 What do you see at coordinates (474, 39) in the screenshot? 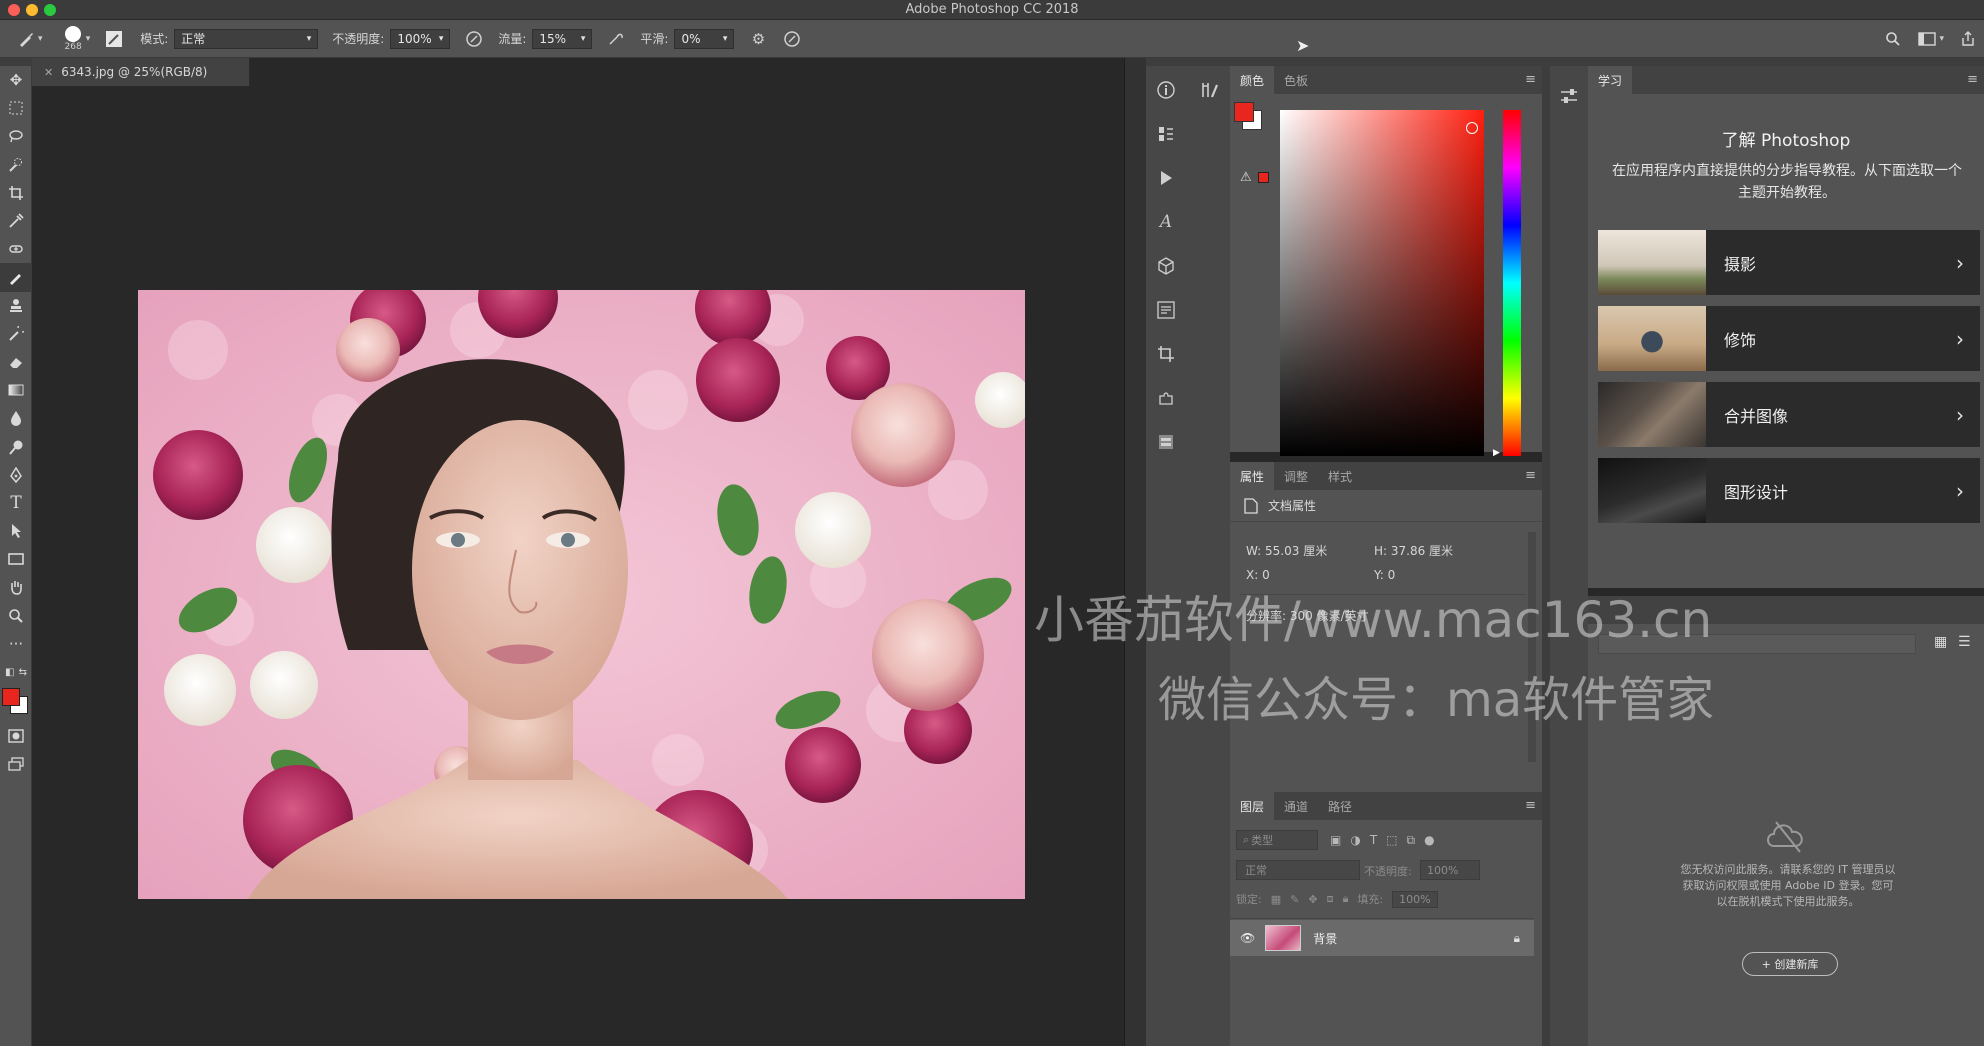
I see `pressure-opacity-icon` at bounding box center [474, 39].